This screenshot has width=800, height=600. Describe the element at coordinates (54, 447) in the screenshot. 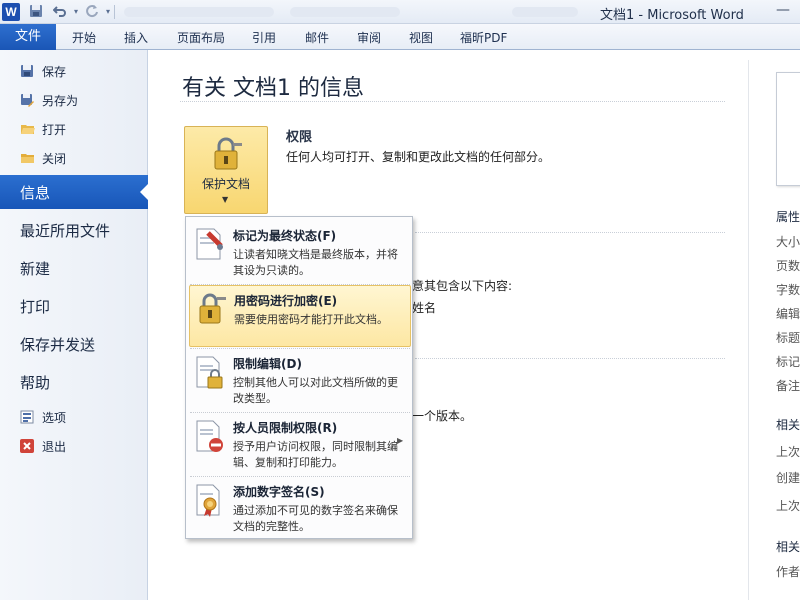

I see `nav-exit-label: 退出` at that location.